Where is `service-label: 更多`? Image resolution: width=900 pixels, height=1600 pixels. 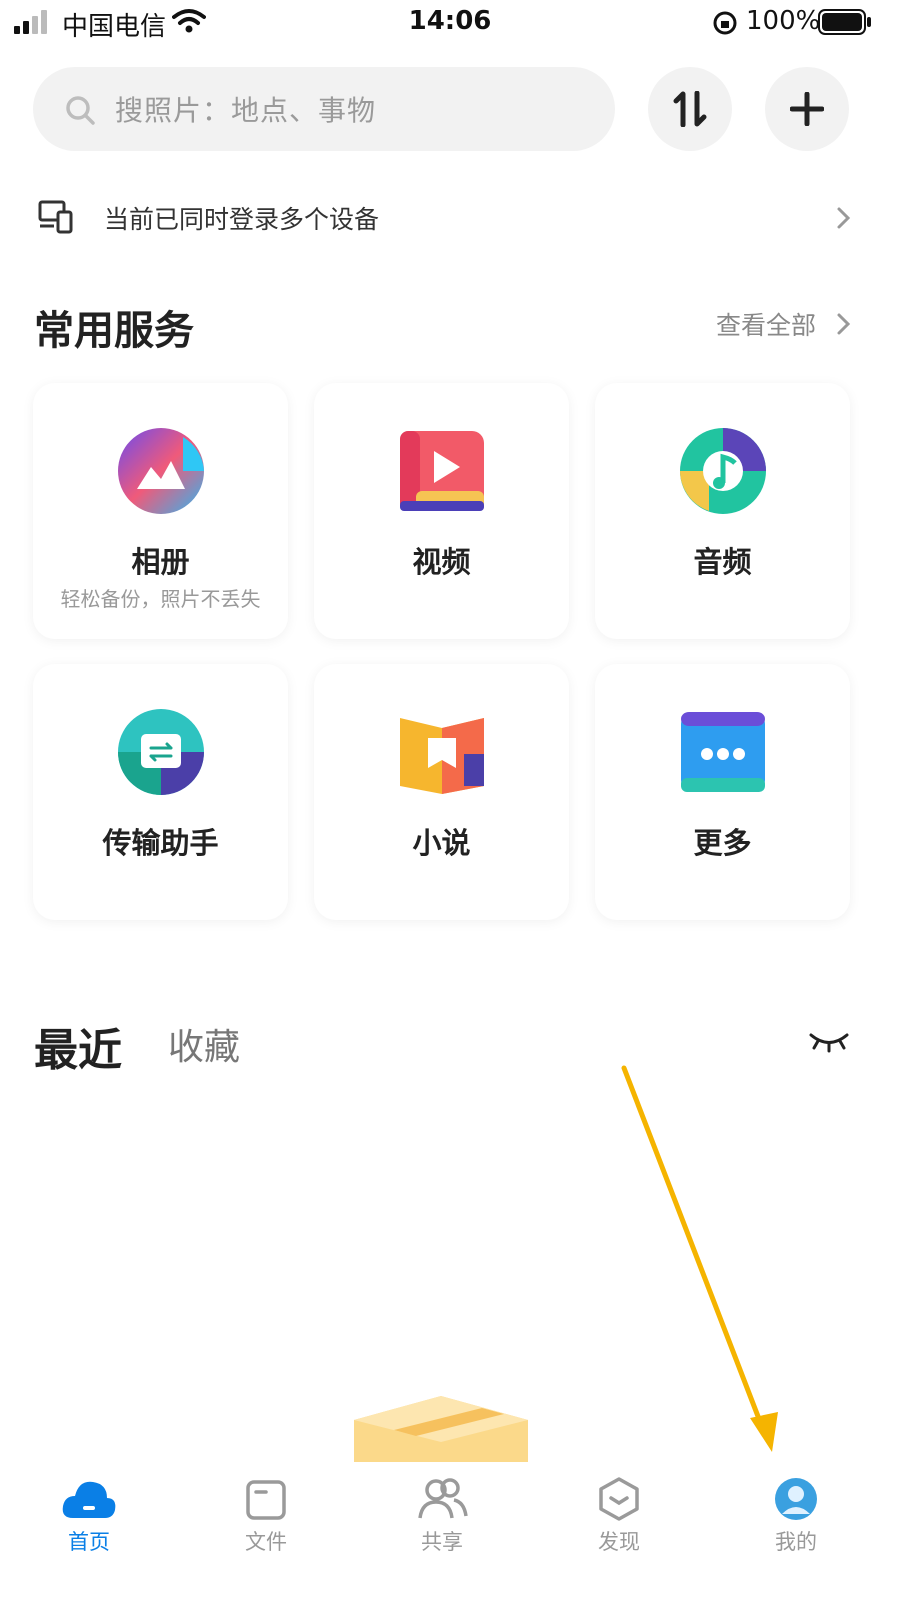 service-label: 更多 is located at coordinates (722, 843).